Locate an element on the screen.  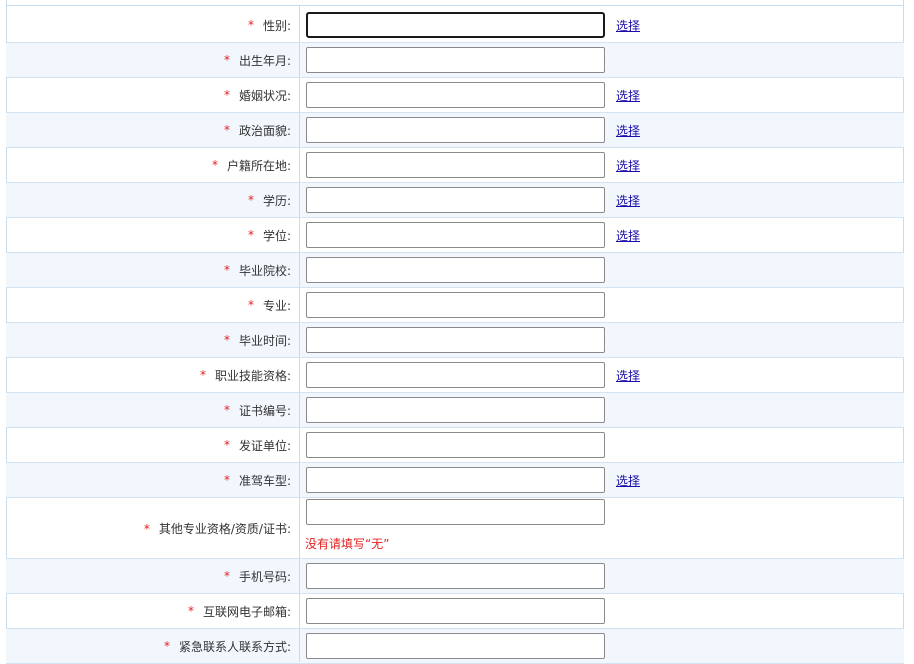
field-input-cell: 没有请填写“无” is located at coordinates (452, 525).